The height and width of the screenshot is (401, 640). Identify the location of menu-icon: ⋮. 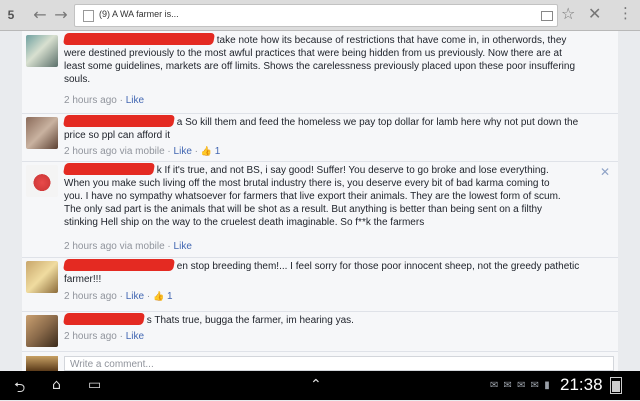
(625, 13).